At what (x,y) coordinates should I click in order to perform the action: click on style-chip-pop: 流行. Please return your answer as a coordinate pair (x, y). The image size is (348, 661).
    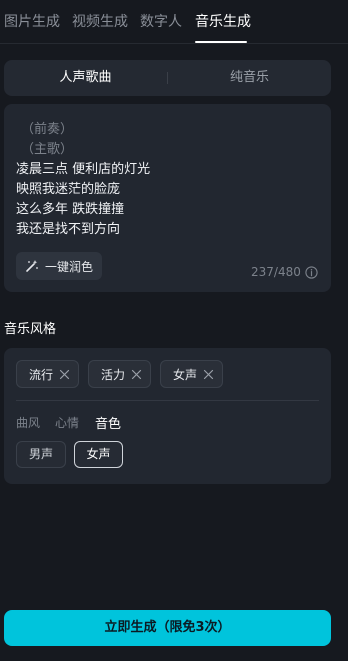
    Looking at the image, I should click on (48, 374).